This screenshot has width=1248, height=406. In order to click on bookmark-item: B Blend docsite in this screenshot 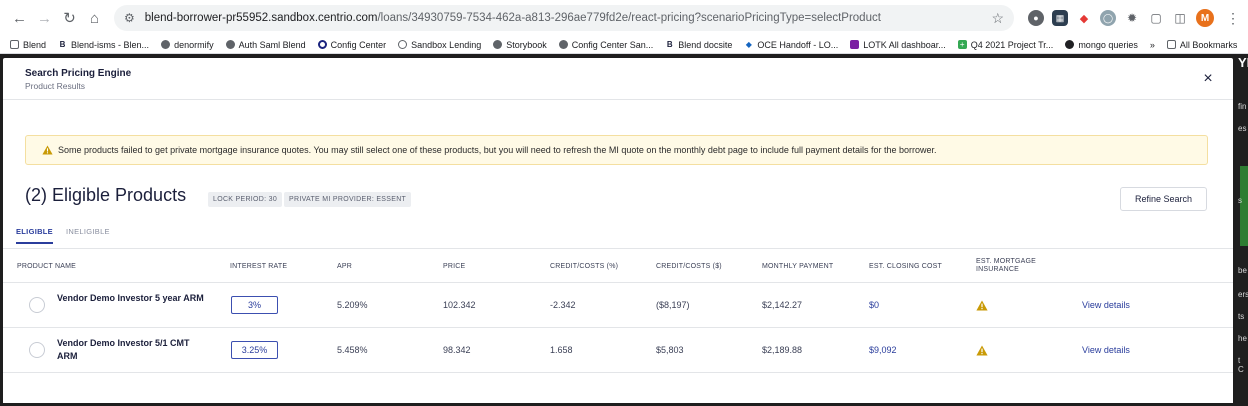, I will do `click(698, 45)`.